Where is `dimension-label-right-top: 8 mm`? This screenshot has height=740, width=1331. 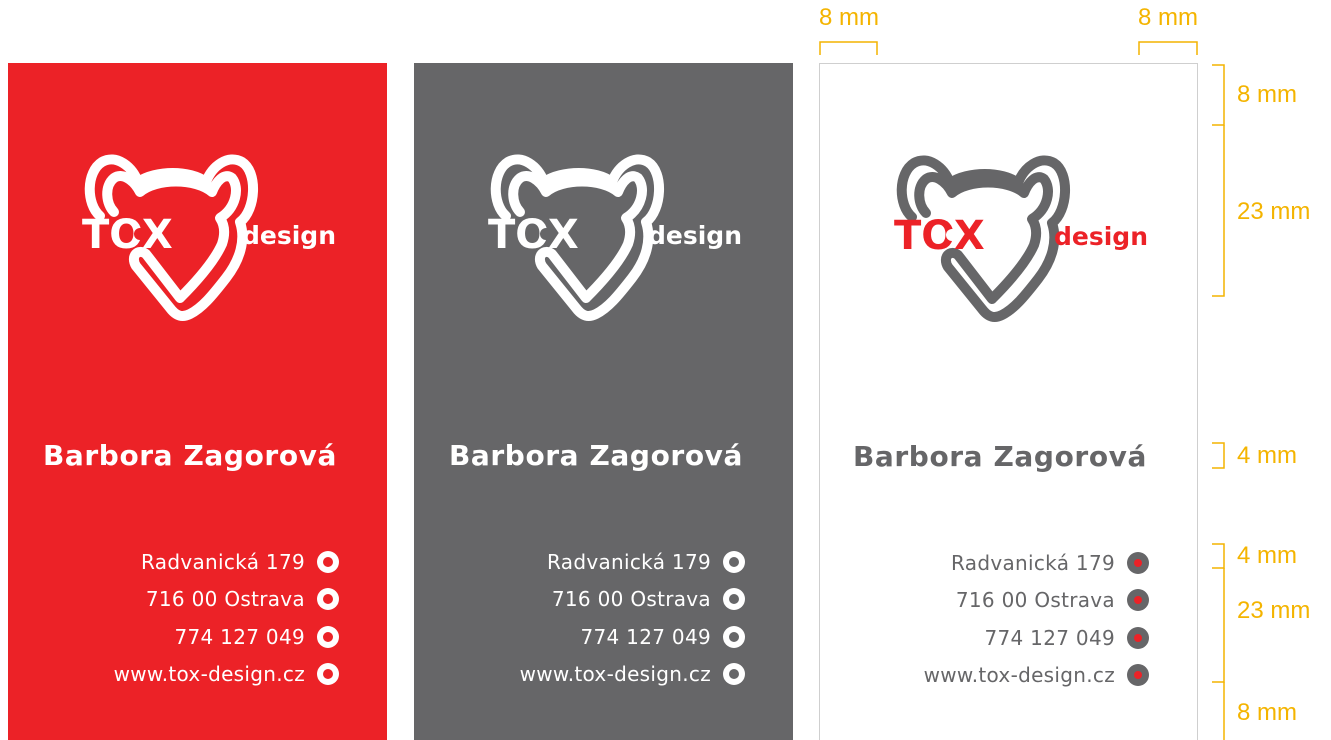
dimension-label-right-top: 8 mm is located at coordinates (1267, 94).